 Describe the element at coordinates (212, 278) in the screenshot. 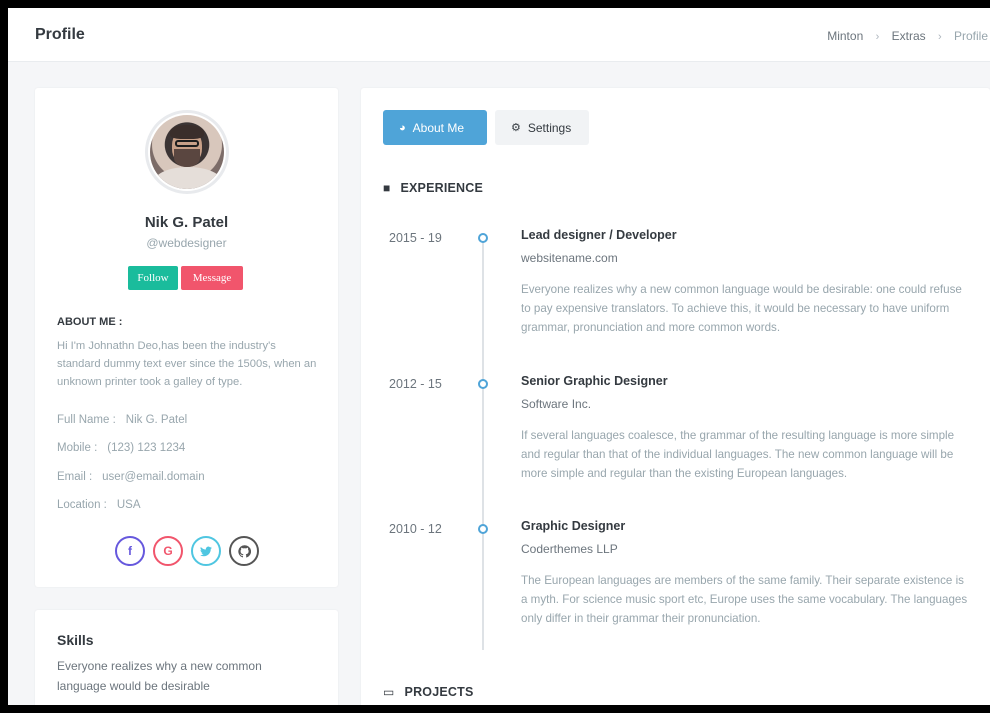

I see `message-button: Message` at that location.